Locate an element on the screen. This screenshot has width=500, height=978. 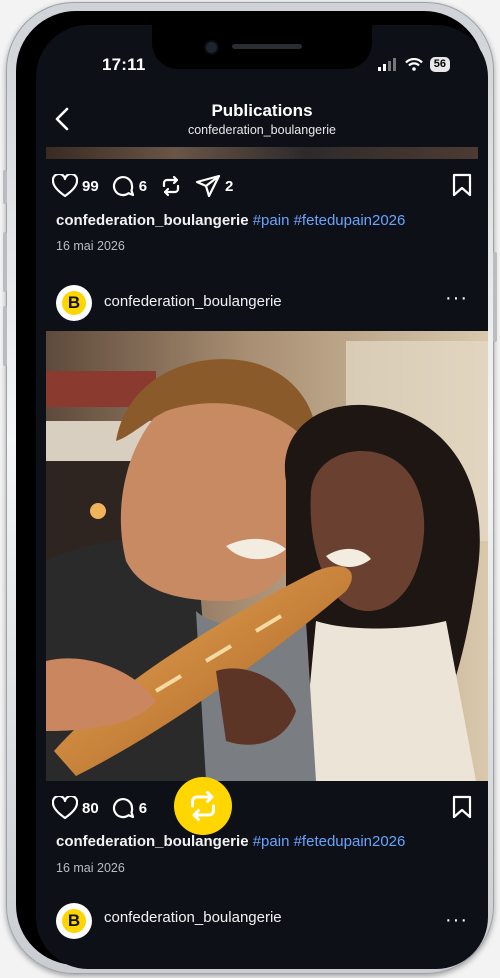
share-count: 2 is located at coordinates (229, 186).